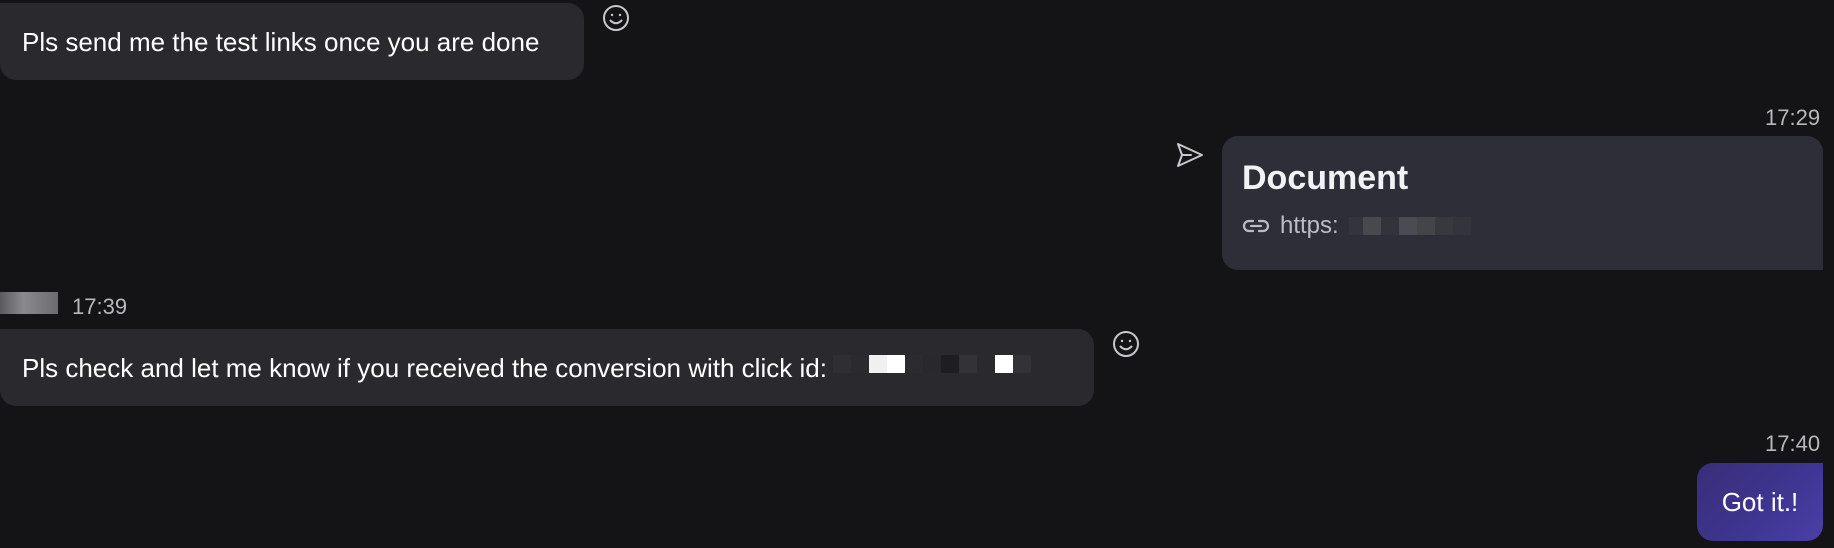  I want to click on send-icon, so click(1190, 155).